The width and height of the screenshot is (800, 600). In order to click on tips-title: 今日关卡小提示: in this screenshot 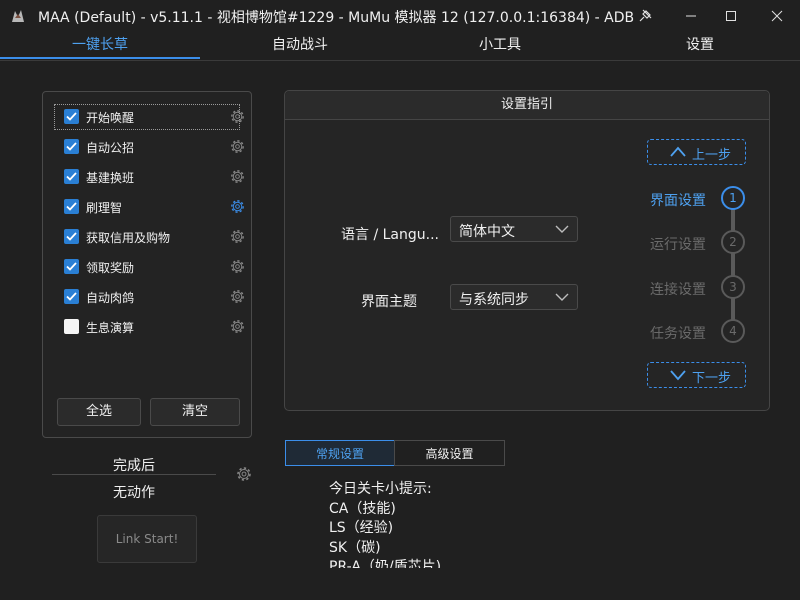, I will do `click(380, 489)`.